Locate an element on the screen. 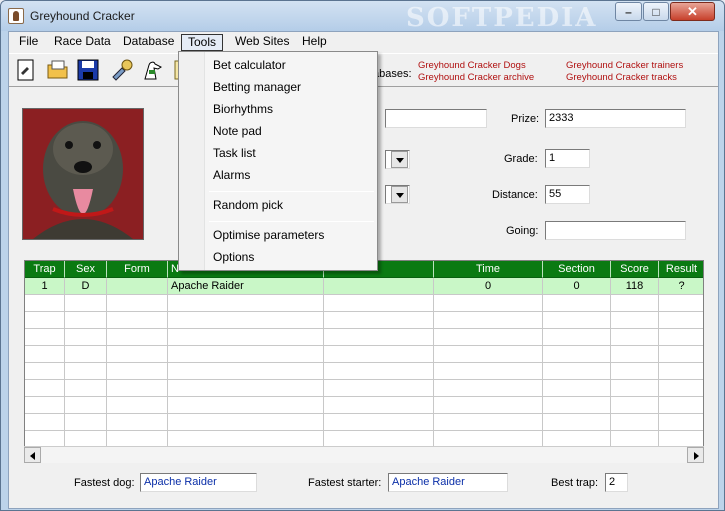  prize-field: 2333 is located at coordinates (615, 118).